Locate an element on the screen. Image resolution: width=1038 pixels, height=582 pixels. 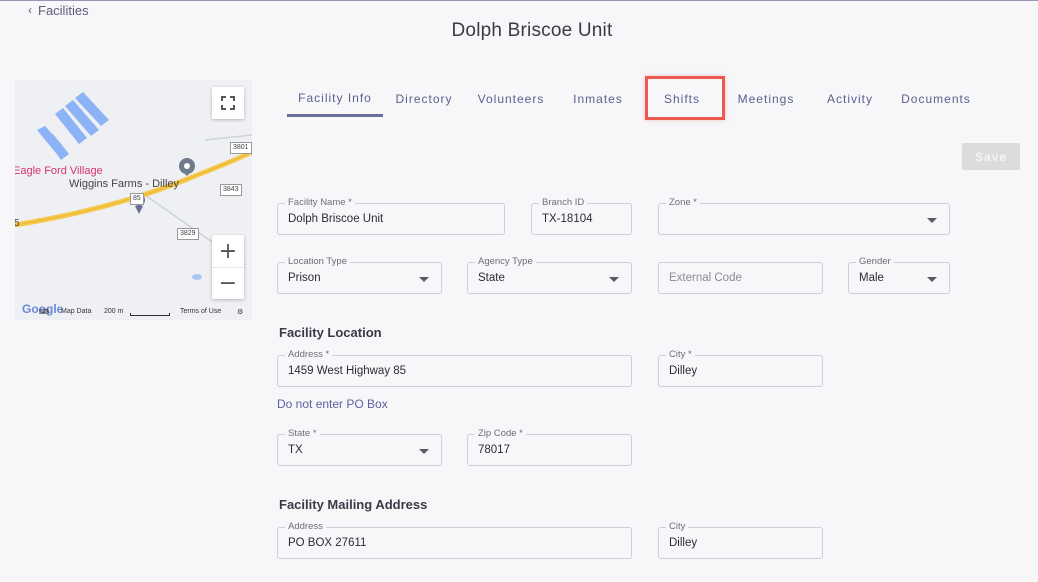
gender-label: Gender is located at coordinates (875, 262).